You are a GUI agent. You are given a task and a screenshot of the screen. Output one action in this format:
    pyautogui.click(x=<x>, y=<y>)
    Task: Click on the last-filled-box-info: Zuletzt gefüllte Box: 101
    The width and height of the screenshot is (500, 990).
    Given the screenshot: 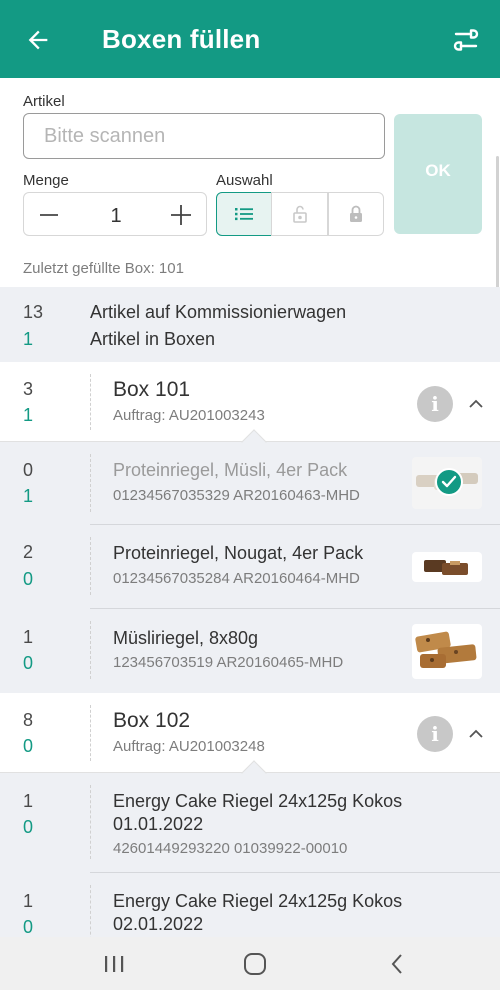 What is the action you would take?
    pyautogui.click(x=103, y=268)
    